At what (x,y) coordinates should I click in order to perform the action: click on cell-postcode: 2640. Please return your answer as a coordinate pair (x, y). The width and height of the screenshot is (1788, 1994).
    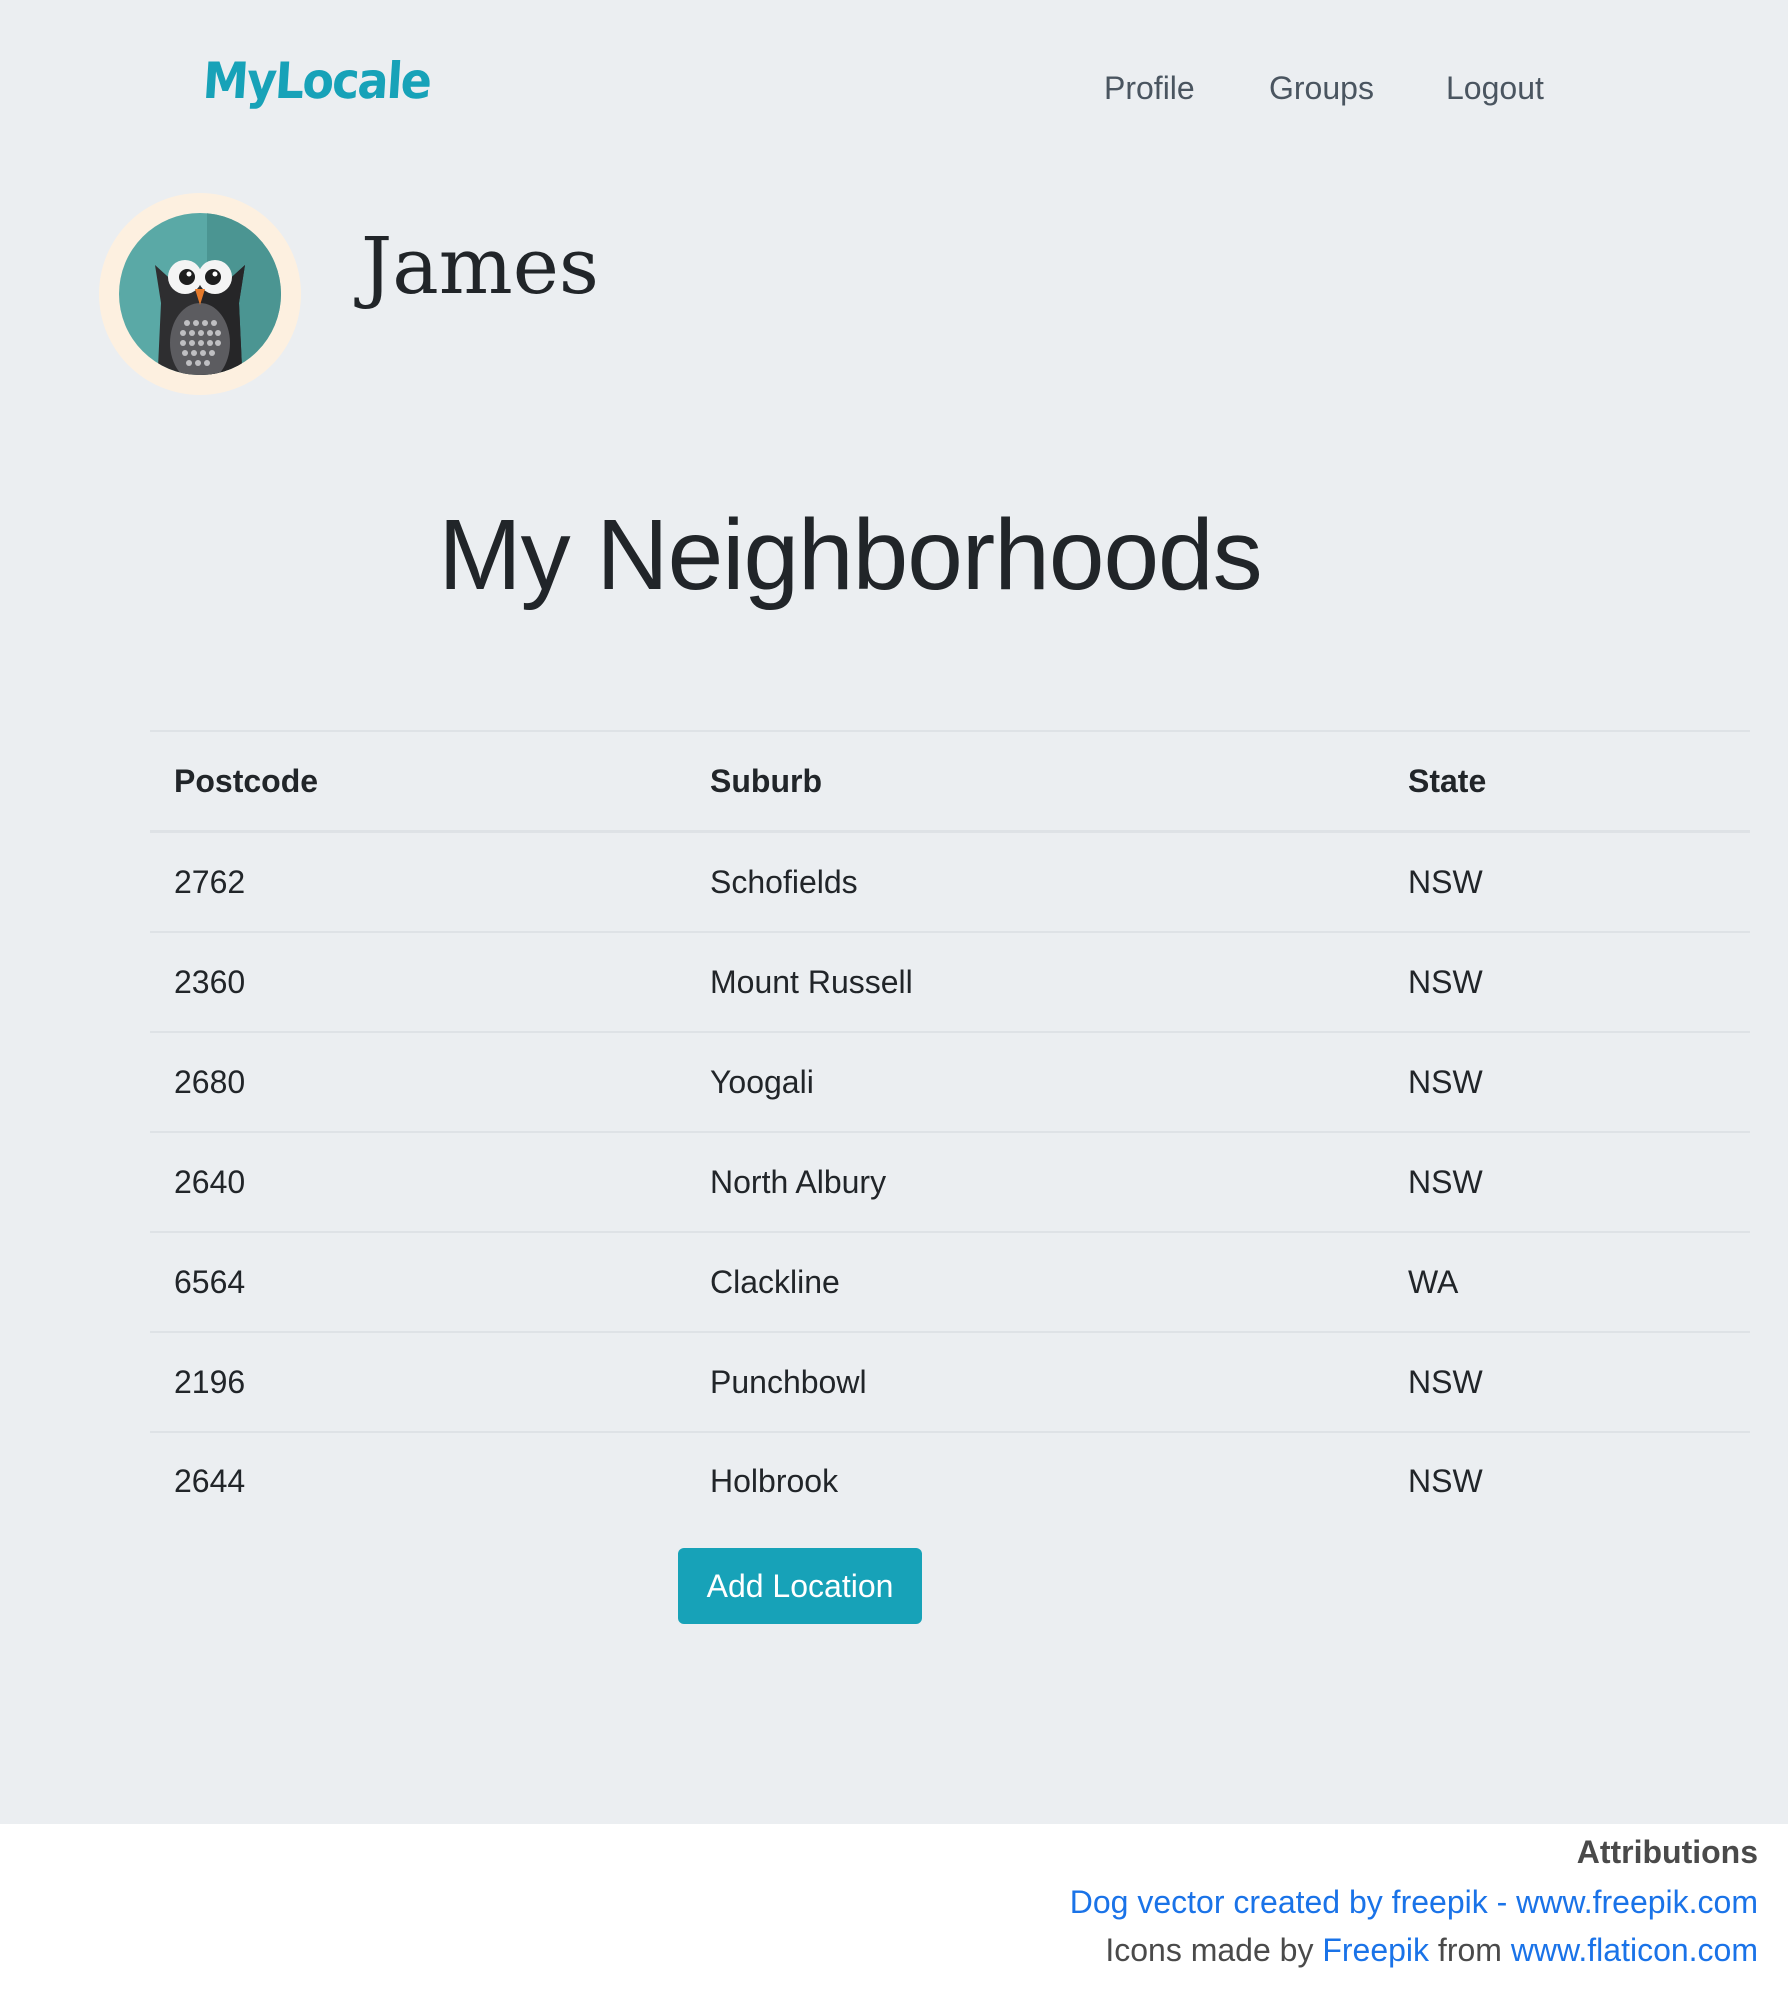
    Looking at the image, I should click on (418, 1181).